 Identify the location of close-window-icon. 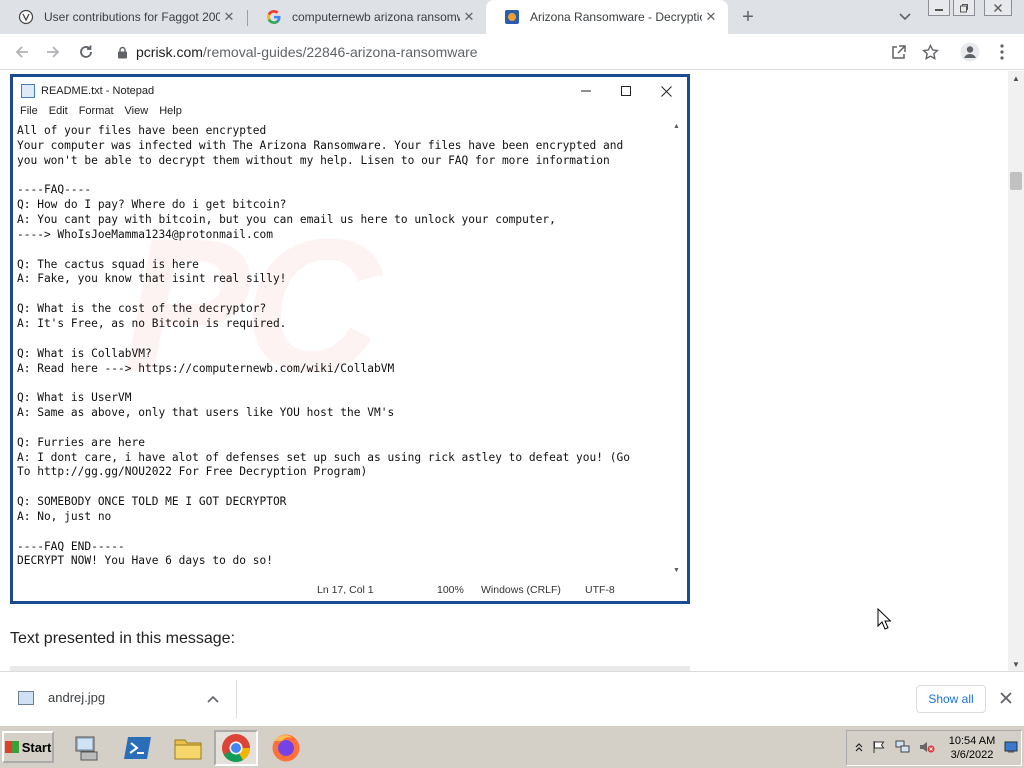
(998, 8).